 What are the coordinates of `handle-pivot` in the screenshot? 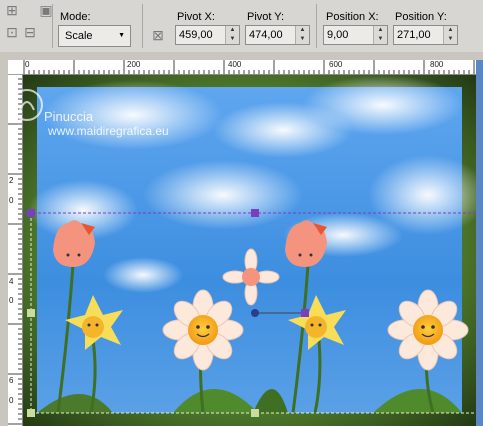 It's located at (255, 313).